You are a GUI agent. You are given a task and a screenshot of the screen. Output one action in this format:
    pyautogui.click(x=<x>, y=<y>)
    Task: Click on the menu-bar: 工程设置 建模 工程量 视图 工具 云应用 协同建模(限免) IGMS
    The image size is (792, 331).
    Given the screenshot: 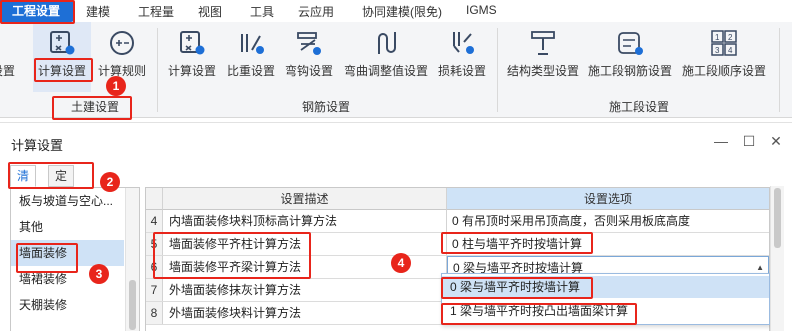 What is the action you would take?
    pyautogui.click(x=396, y=11)
    